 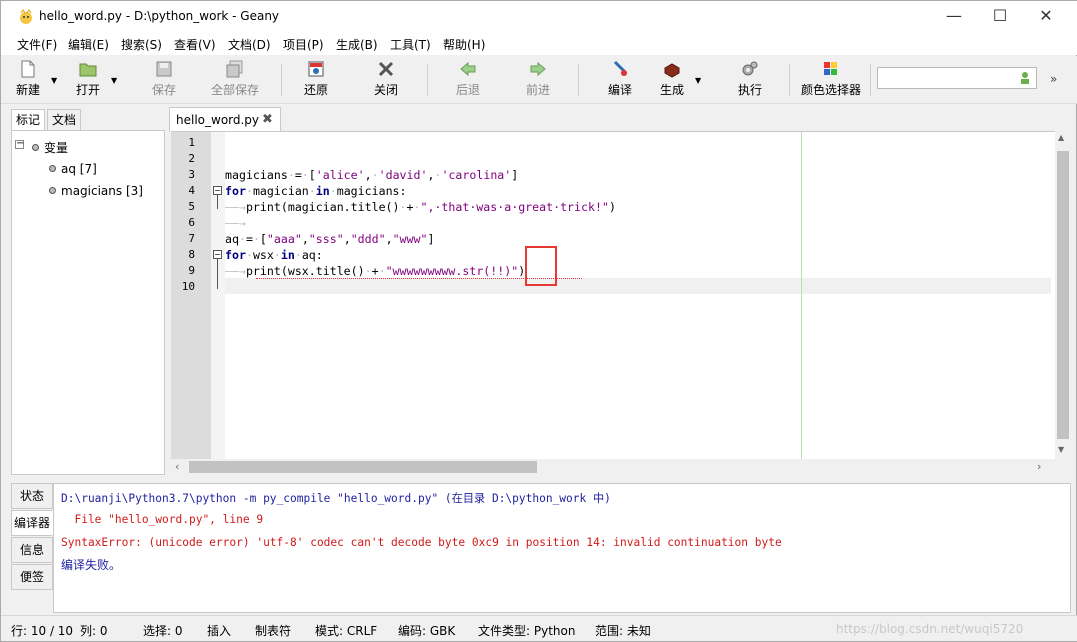 What do you see at coordinates (195, 44) in the screenshot?
I see `menu-view: 查看(V)` at bounding box center [195, 44].